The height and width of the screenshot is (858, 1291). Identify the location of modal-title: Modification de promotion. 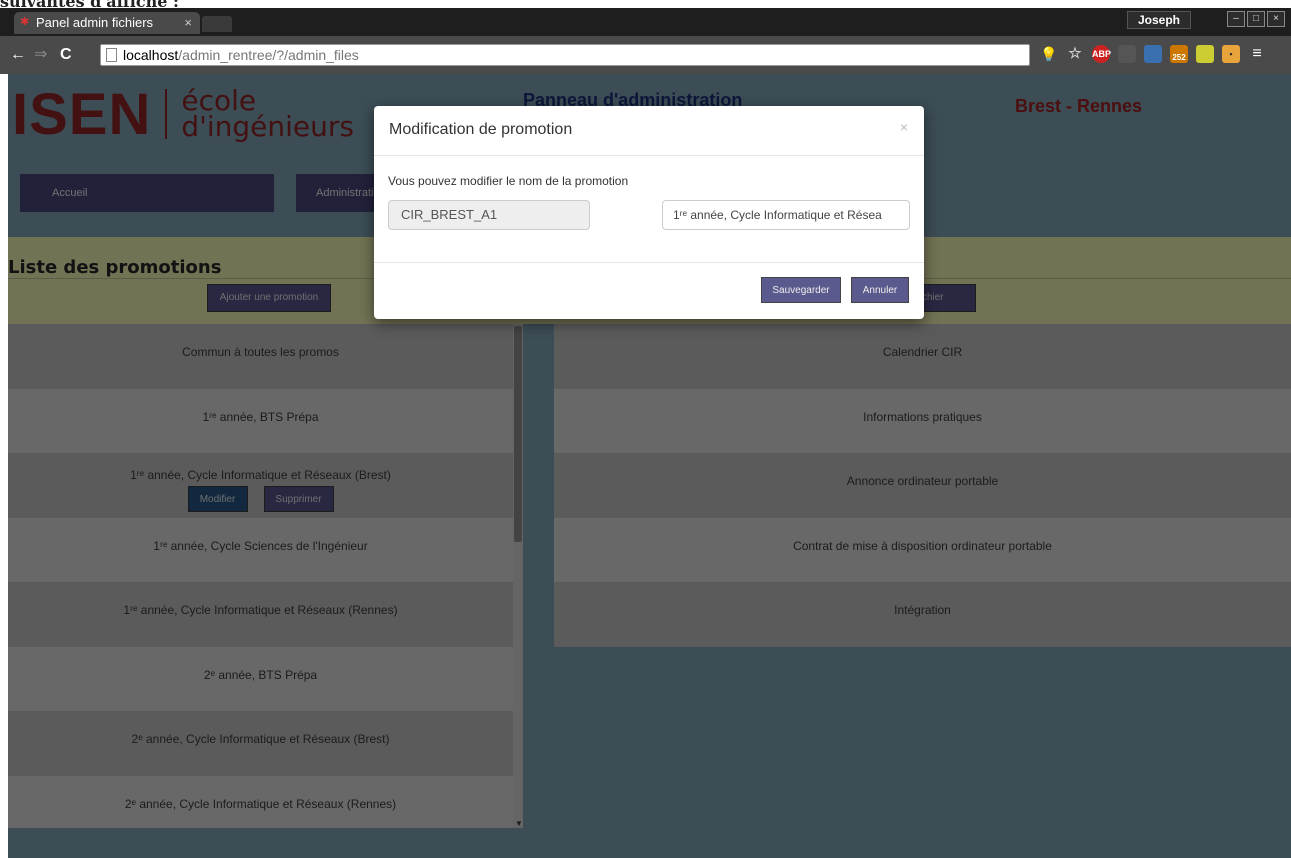
(481, 129).